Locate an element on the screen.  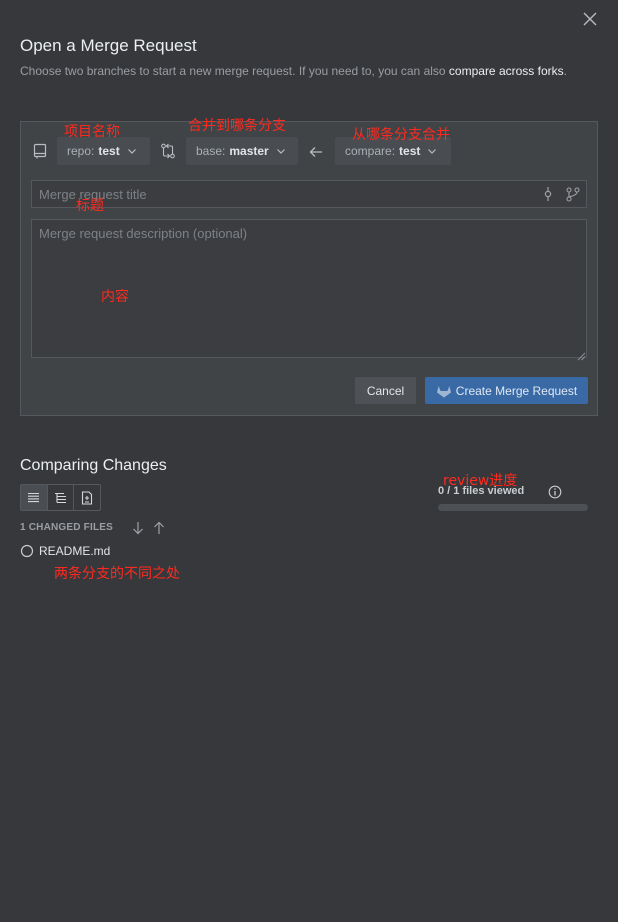
file-diff-icon is located at coordinates (87, 497).